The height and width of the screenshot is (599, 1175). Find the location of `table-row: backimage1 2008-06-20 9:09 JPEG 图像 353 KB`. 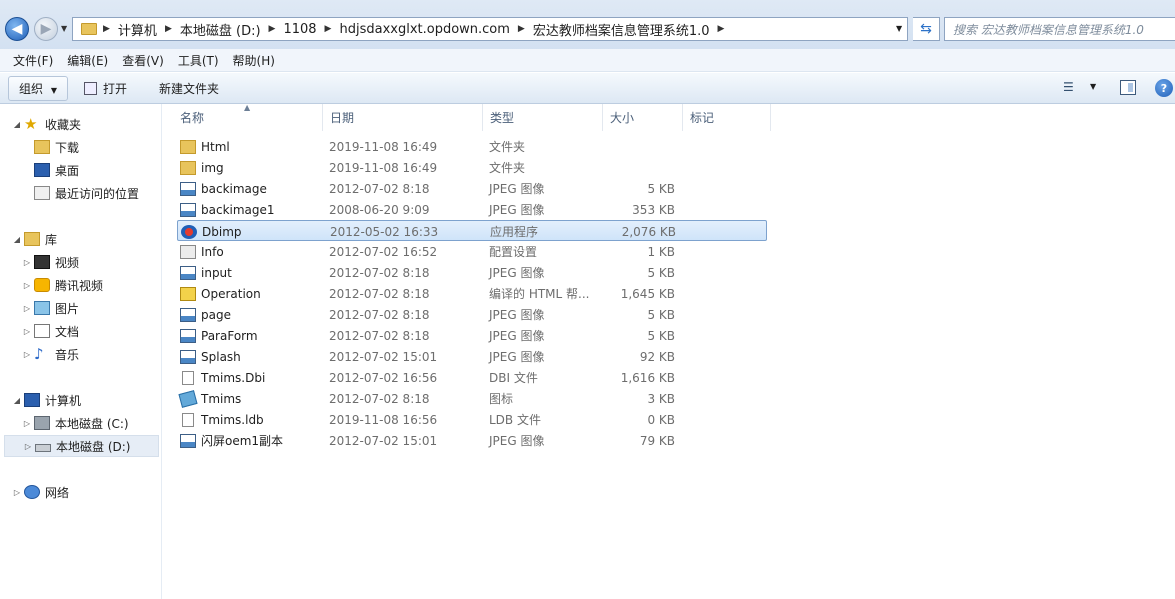

table-row: backimage1 2008-06-20 9:09 JPEG 图像 353 KB is located at coordinates (472, 209).